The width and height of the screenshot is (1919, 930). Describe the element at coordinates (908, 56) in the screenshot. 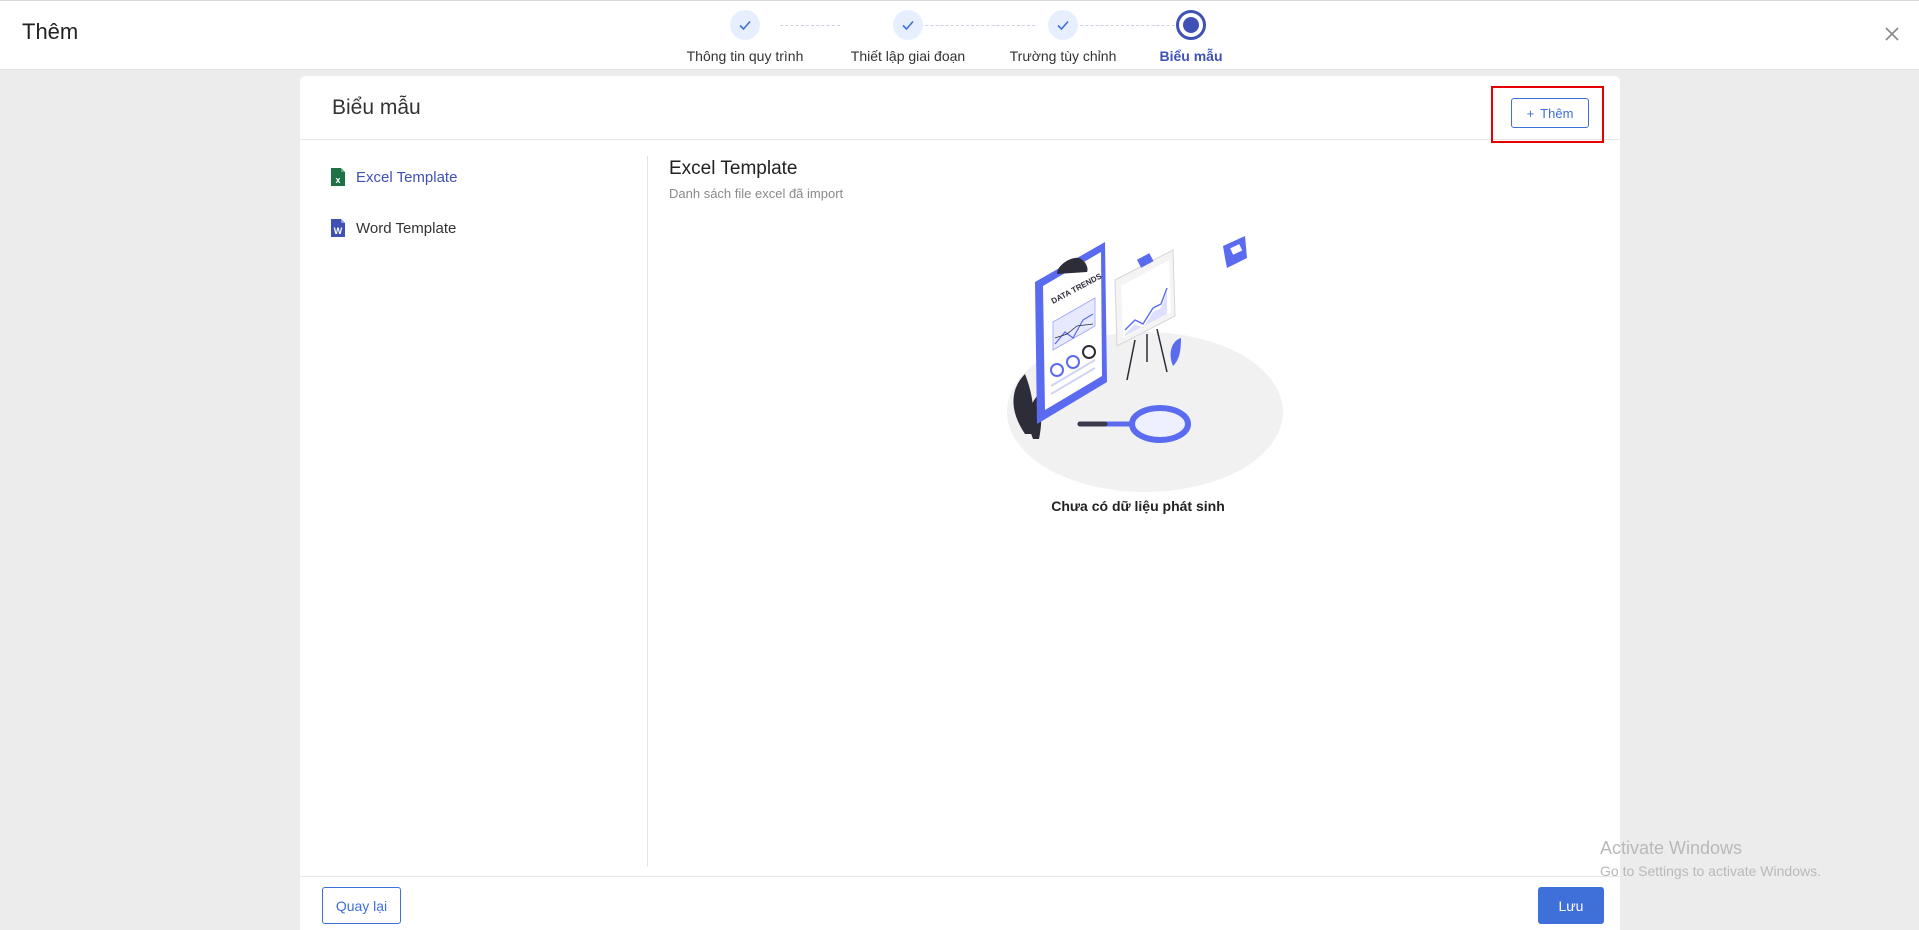

I see `step-label: Thiết lập giai đoạn` at that location.